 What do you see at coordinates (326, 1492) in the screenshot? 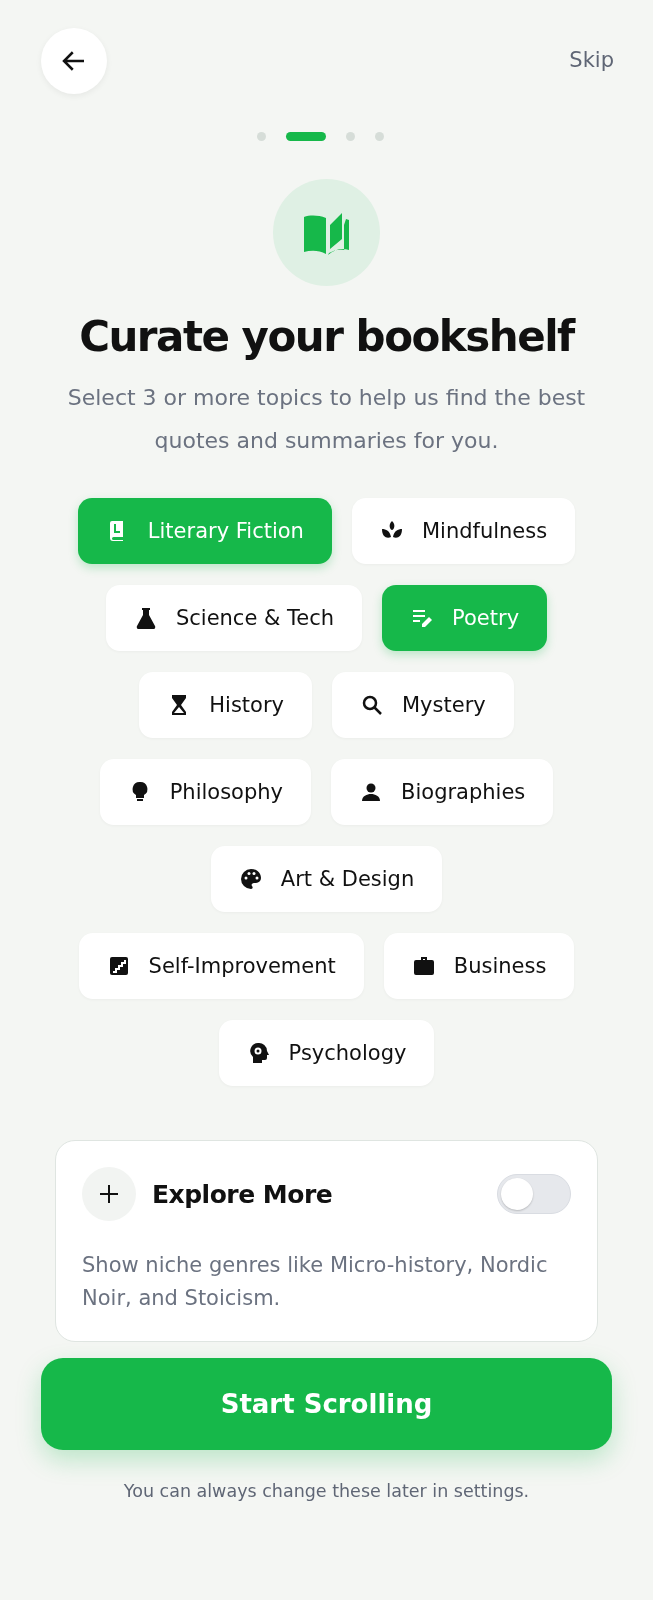
I see `footer-note: You can always change these later in settings.` at bounding box center [326, 1492].